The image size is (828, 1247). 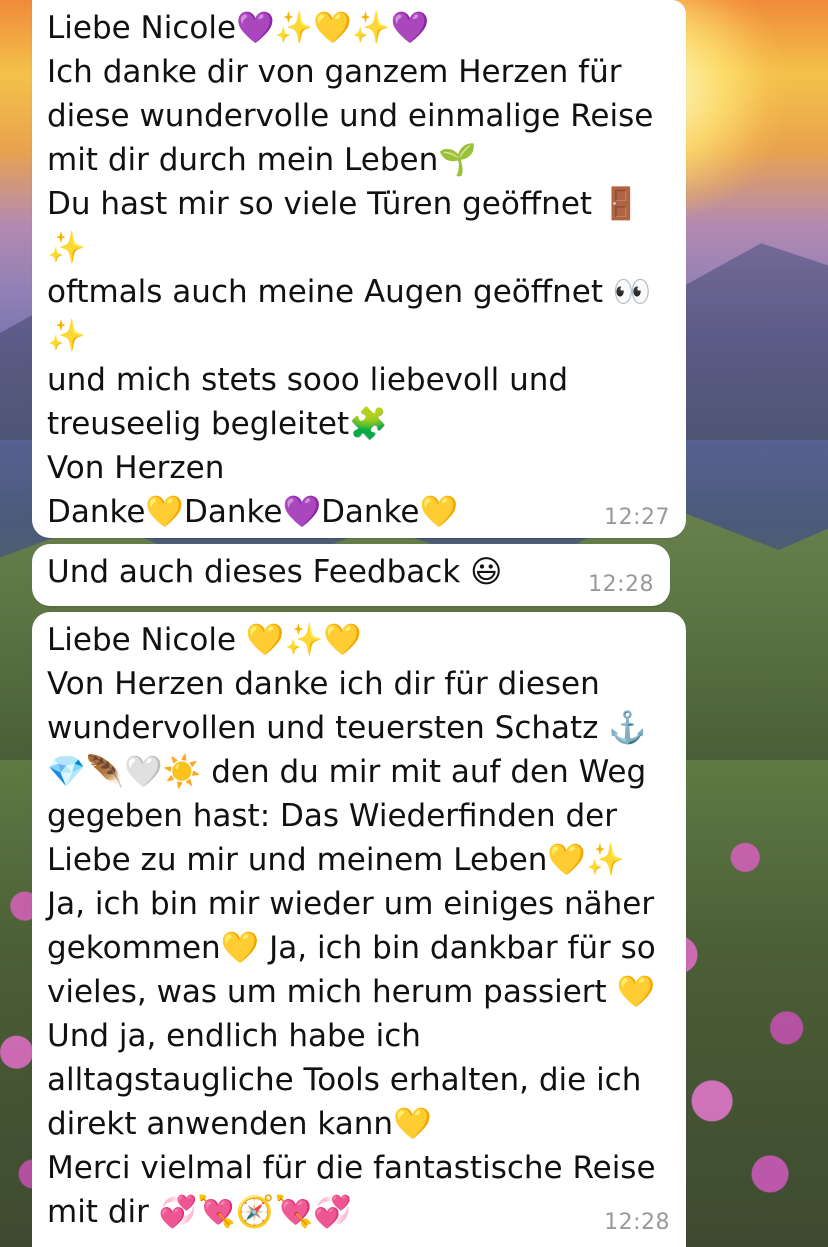 What do you see at coordinates (637, 517) in the screenshot?
I see `message-timestamp: 12:27` at bounding box center [637, 517].